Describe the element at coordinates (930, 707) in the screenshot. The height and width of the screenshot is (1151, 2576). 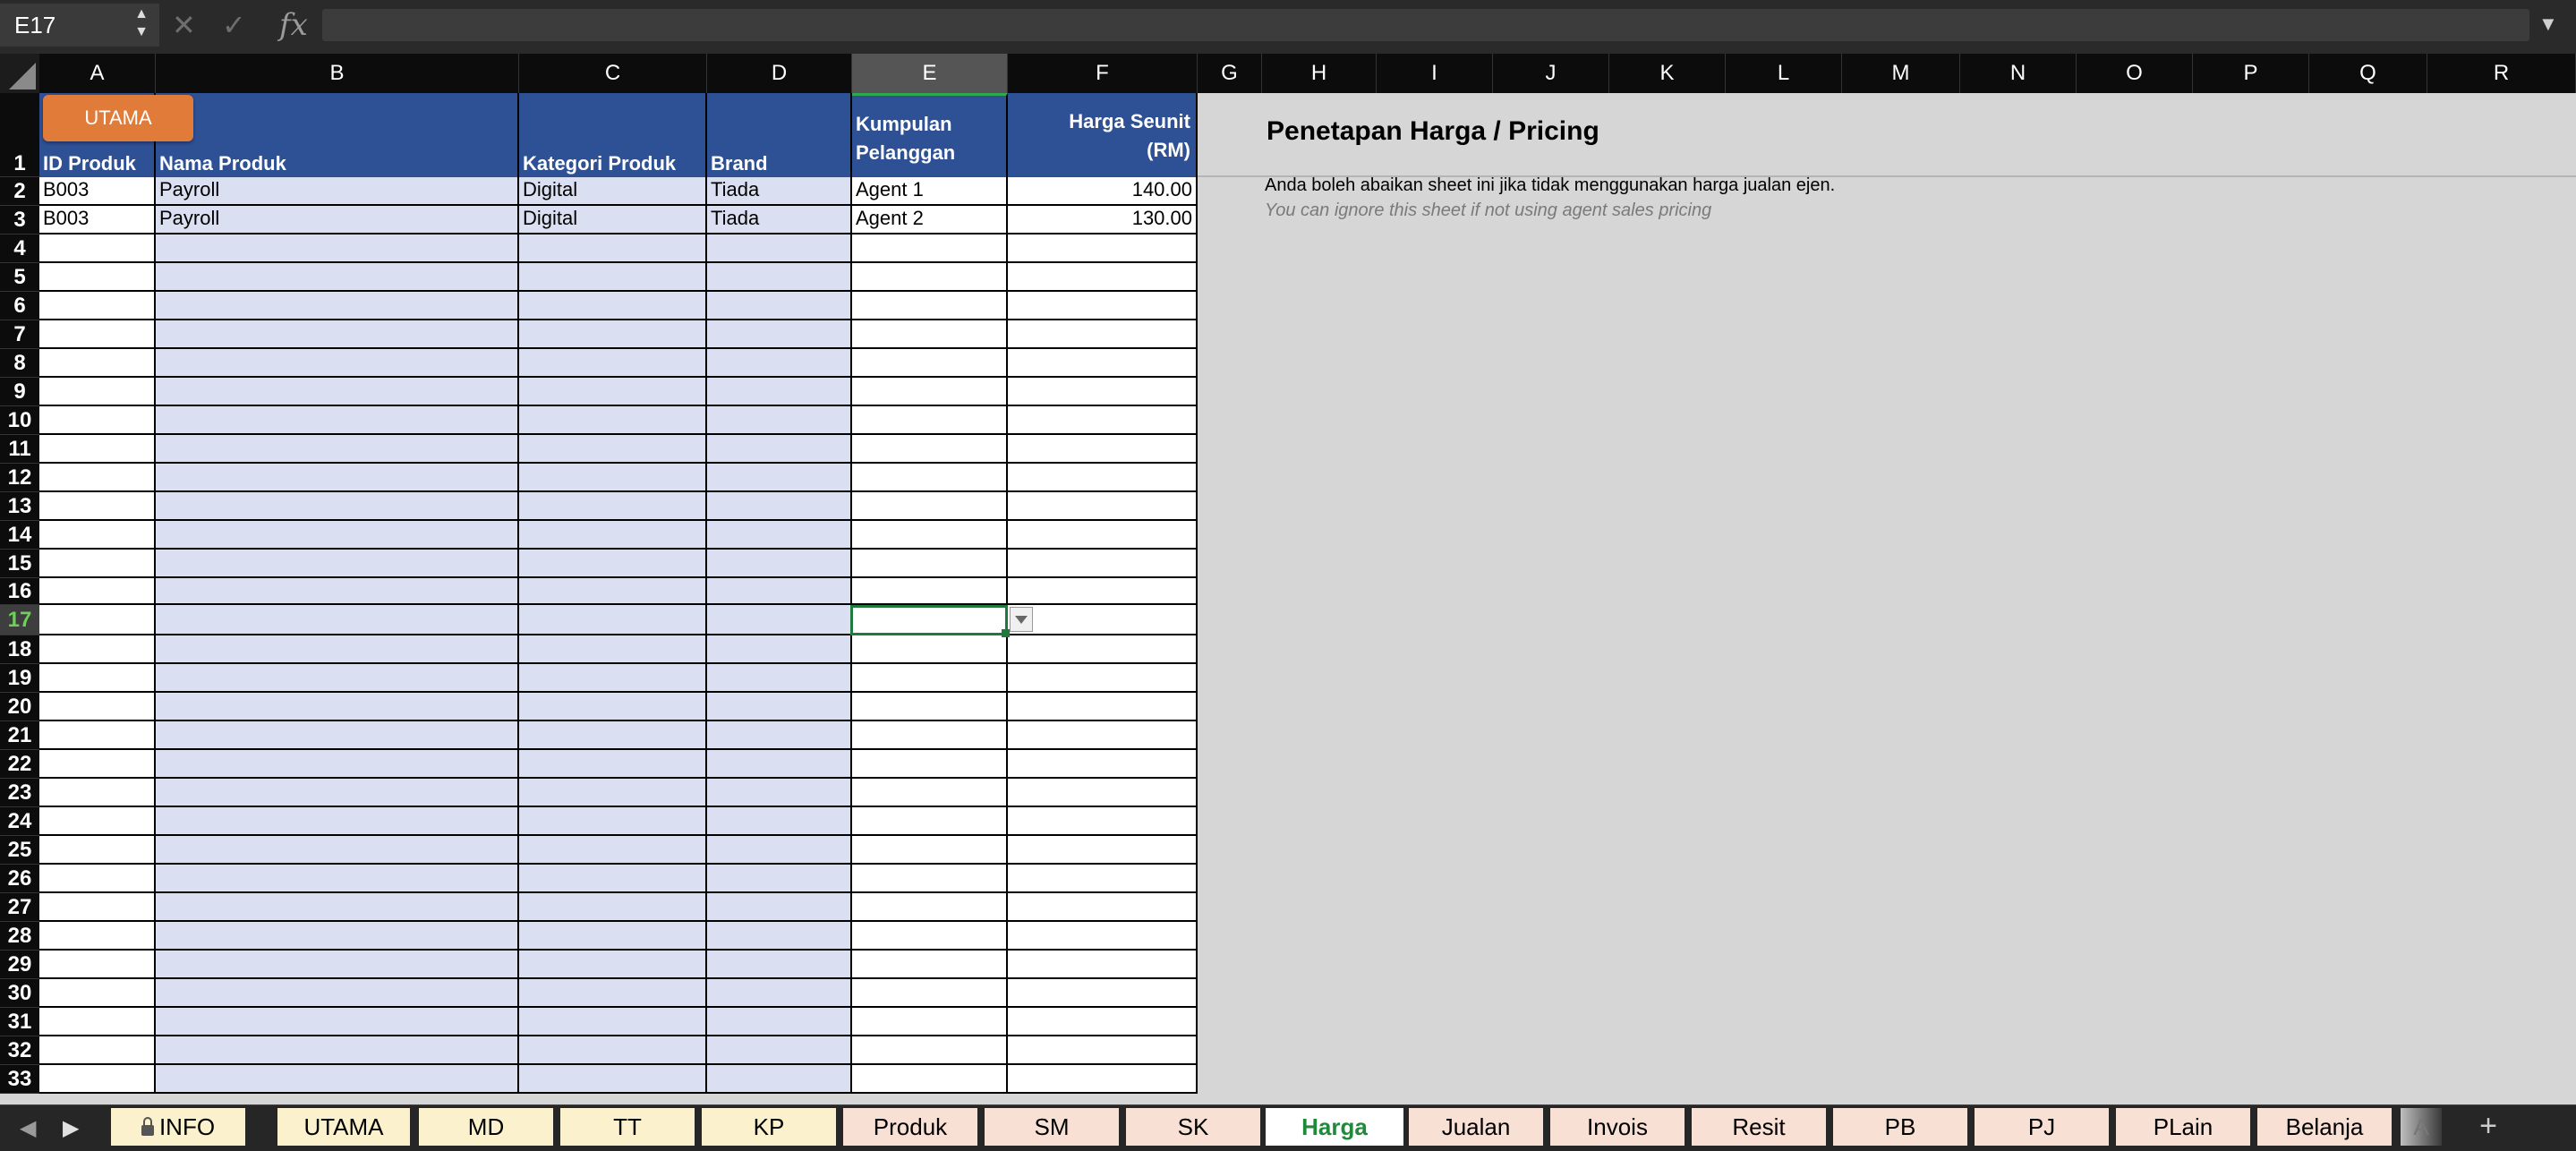
I see `cell-e20` at that location.